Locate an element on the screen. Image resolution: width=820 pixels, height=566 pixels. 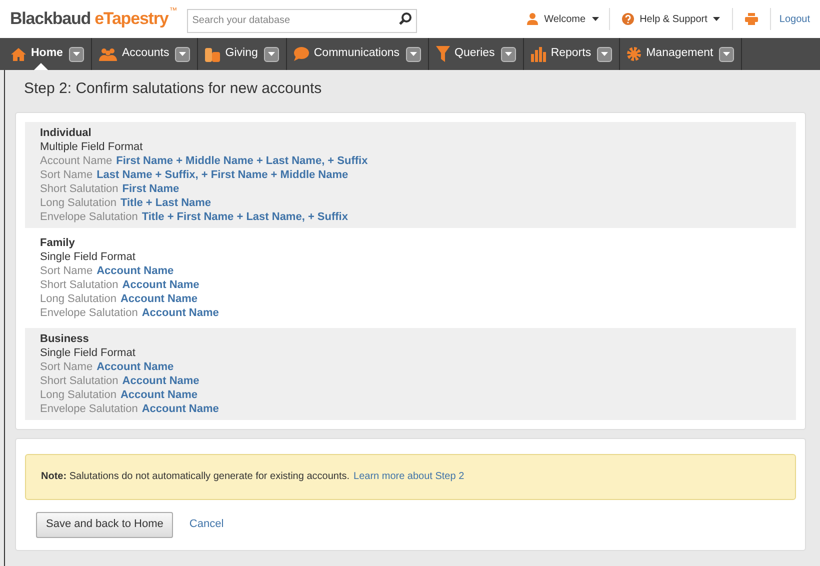
logo-accent: eTapestry is located at coordinates (131, 19).